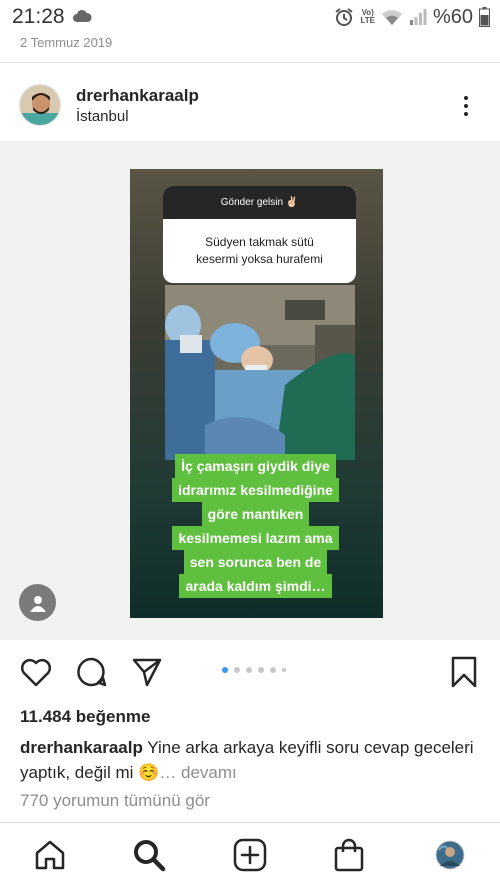 This screenshot has width=500, height=888. I want to click on shop-icon, so click(349, 855).